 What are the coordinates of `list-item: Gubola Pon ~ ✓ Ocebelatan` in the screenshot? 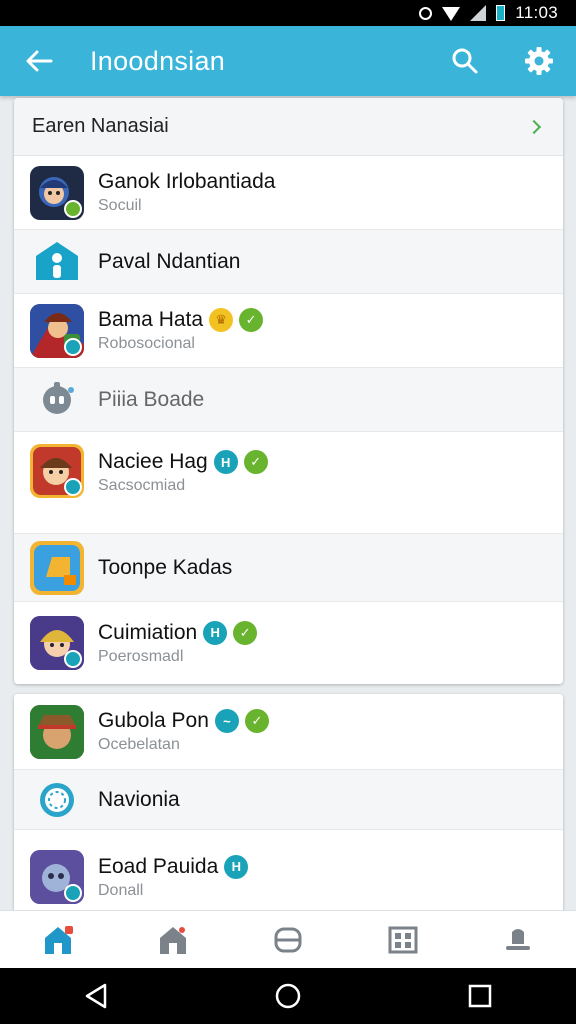 It's located at (288, 732).